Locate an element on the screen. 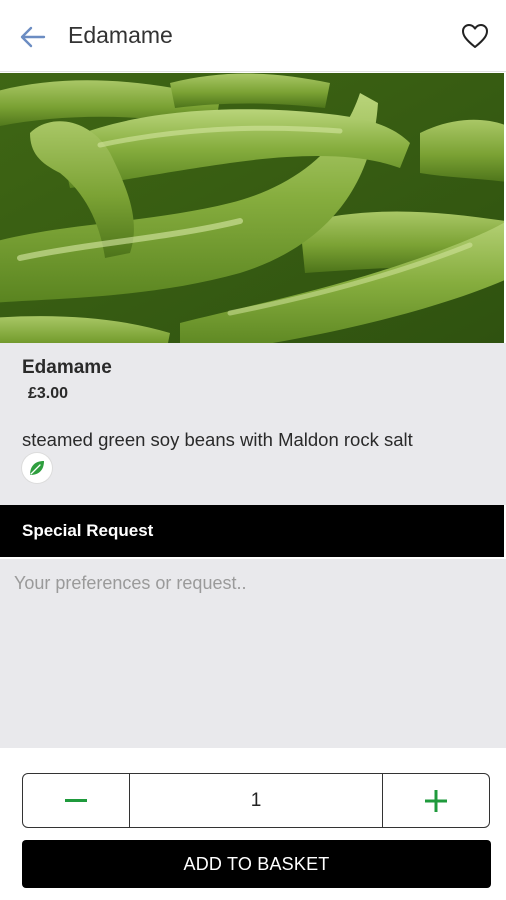 The image size is (506, 900). minus-icon is located at coordinates (76, 800).